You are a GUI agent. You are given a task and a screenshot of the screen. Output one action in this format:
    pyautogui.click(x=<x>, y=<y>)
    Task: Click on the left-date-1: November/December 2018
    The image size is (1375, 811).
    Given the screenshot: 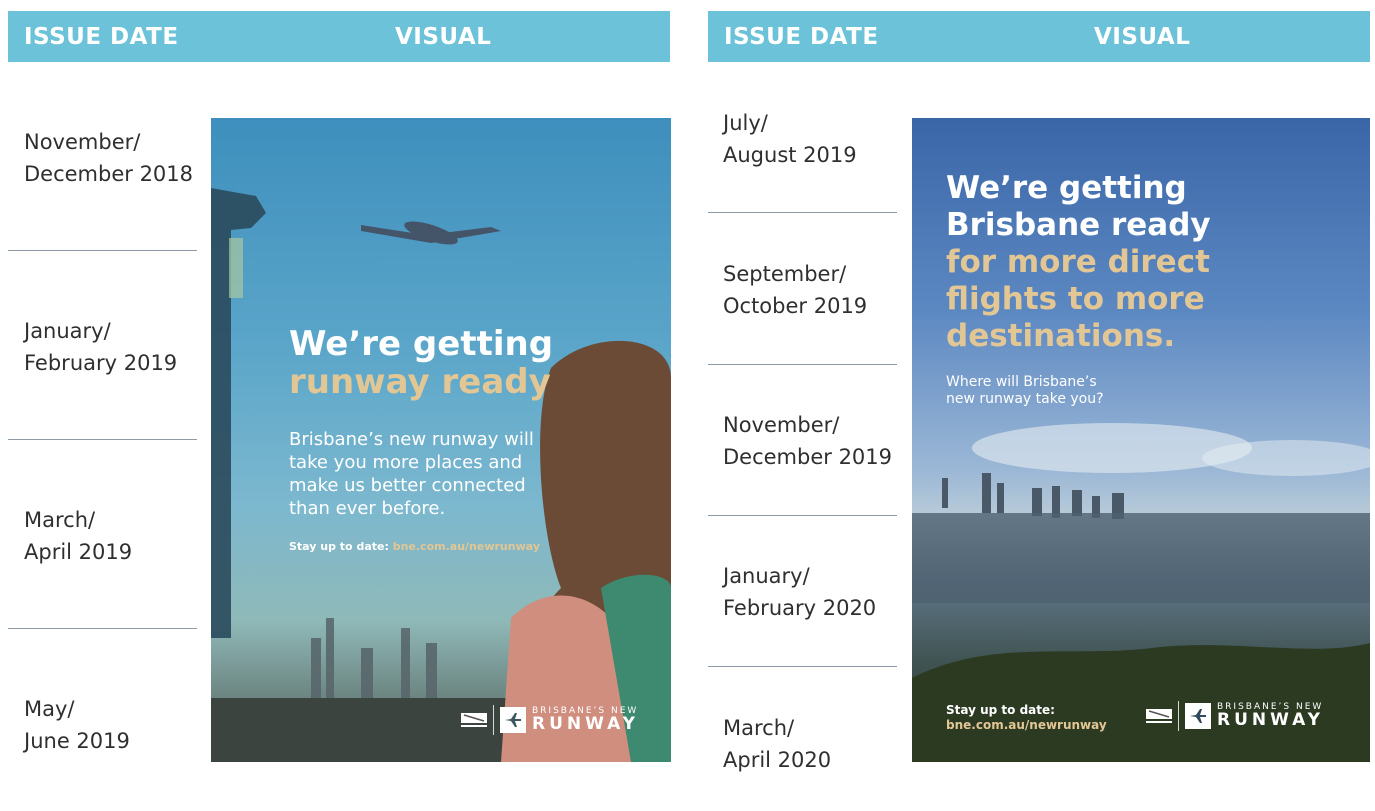 What is the action you would take?
    pyautogui.click(x=109, y=158)
    